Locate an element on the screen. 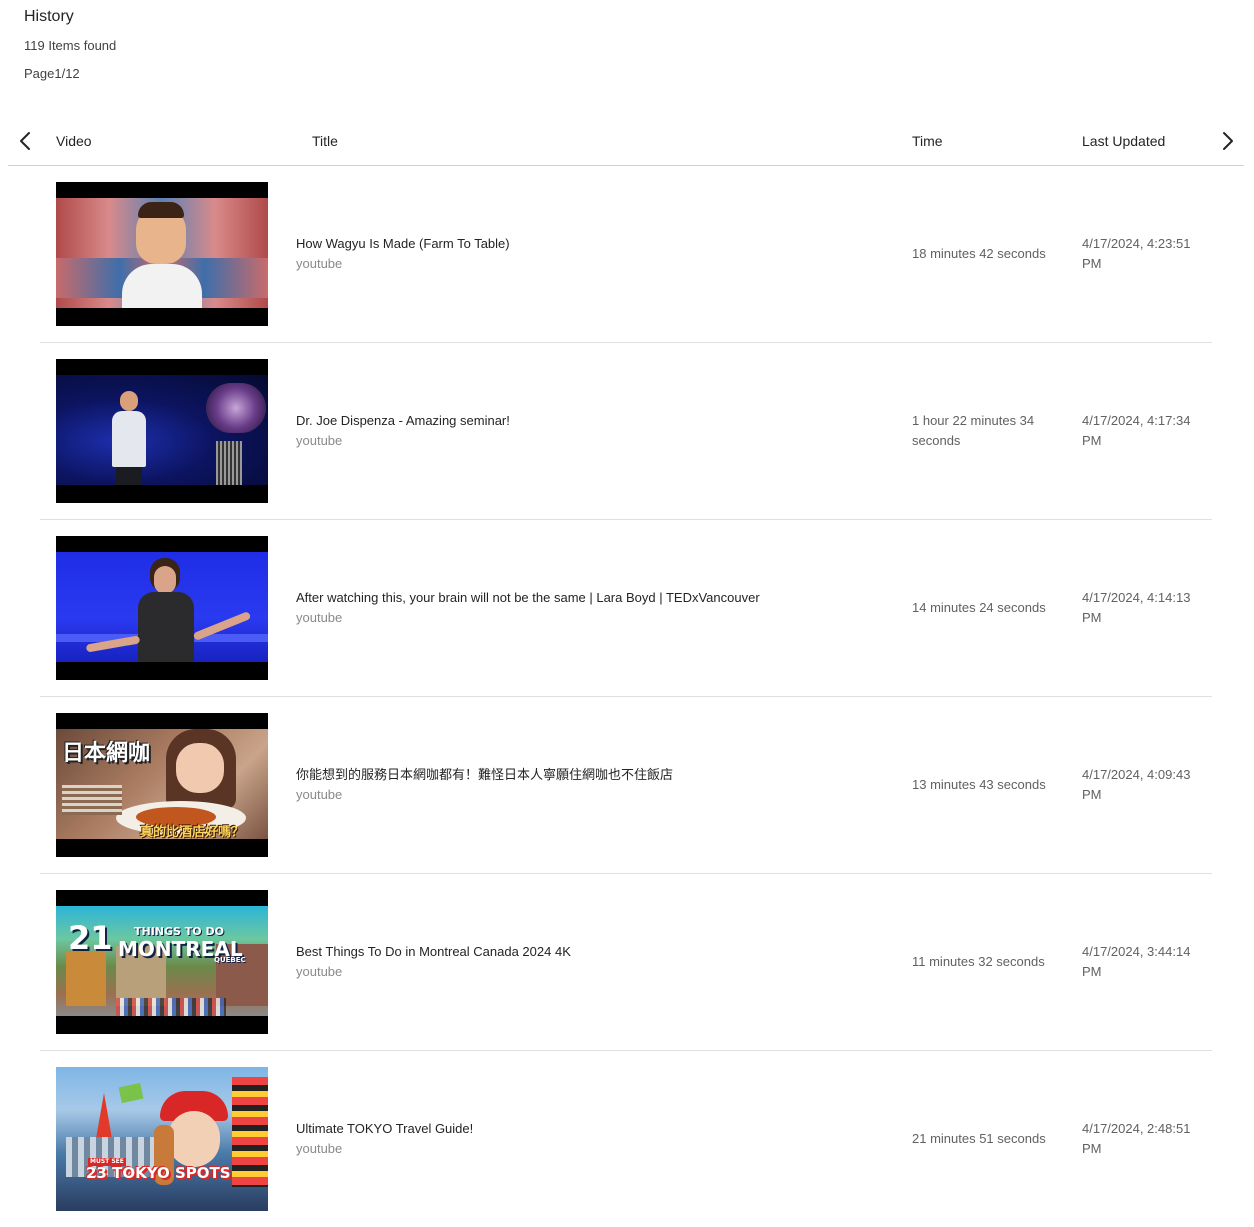 The height and width of the screenshot is (1227, 1254). watch-time: 14 minutes 24 seconds is located at coordinates (979, 607).